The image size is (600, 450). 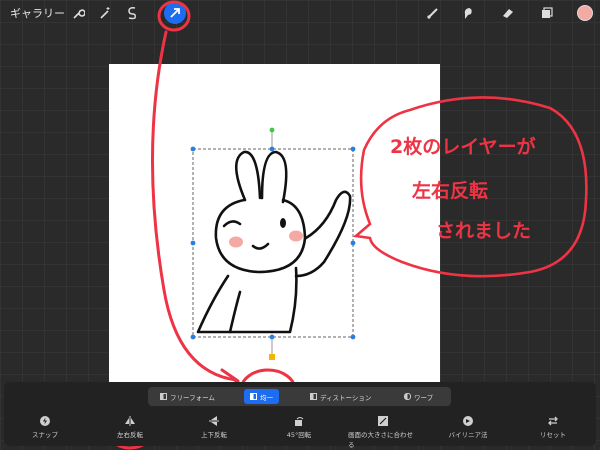 What do you see at coordinates (484, 231) in the screenshot?
I see `annotation-line-3: されました` at bounding box center [484, 231].